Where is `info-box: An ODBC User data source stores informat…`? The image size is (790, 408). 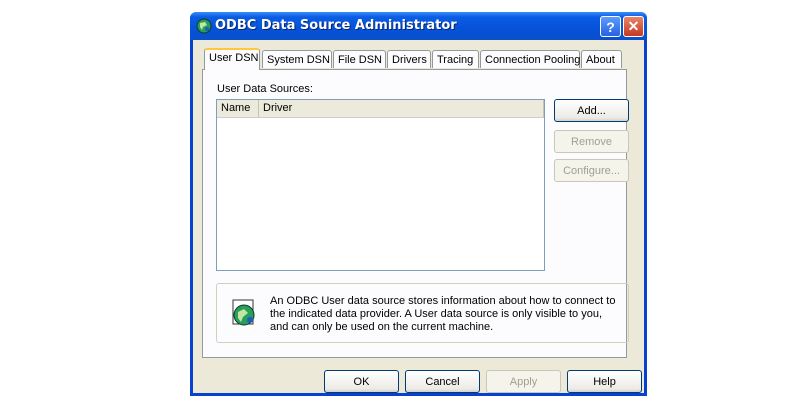
info-box: An ODBC User data source stores informat… is located at coordinates (422, 313).